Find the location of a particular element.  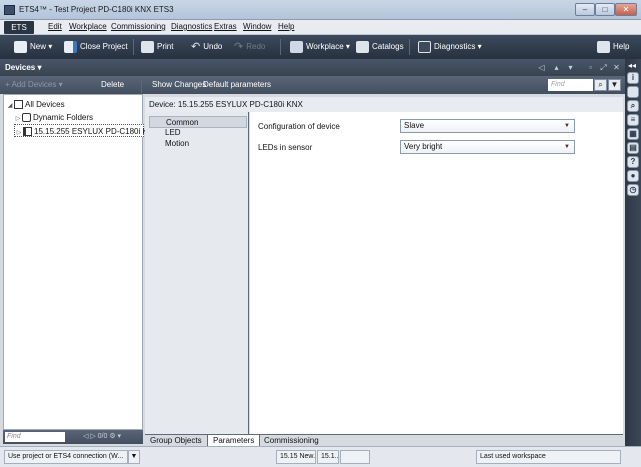

workplace-button: Workplace ▾ is located at coordinates (320, 47).